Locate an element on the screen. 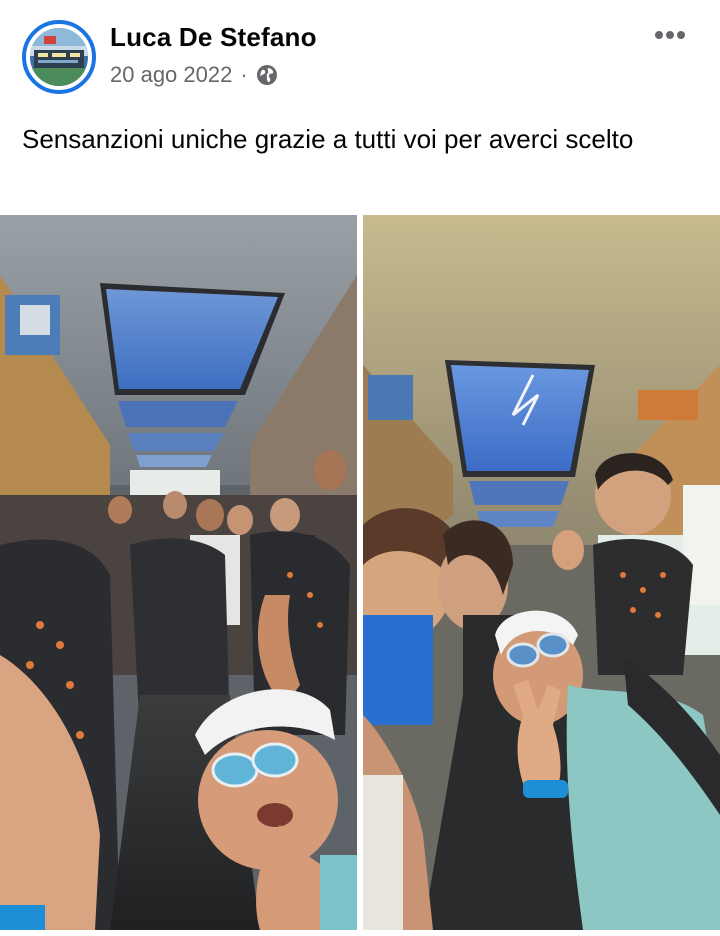 The height and width of the screenshot is (936, 720). more-options-button is located at coordinates (670, 35).